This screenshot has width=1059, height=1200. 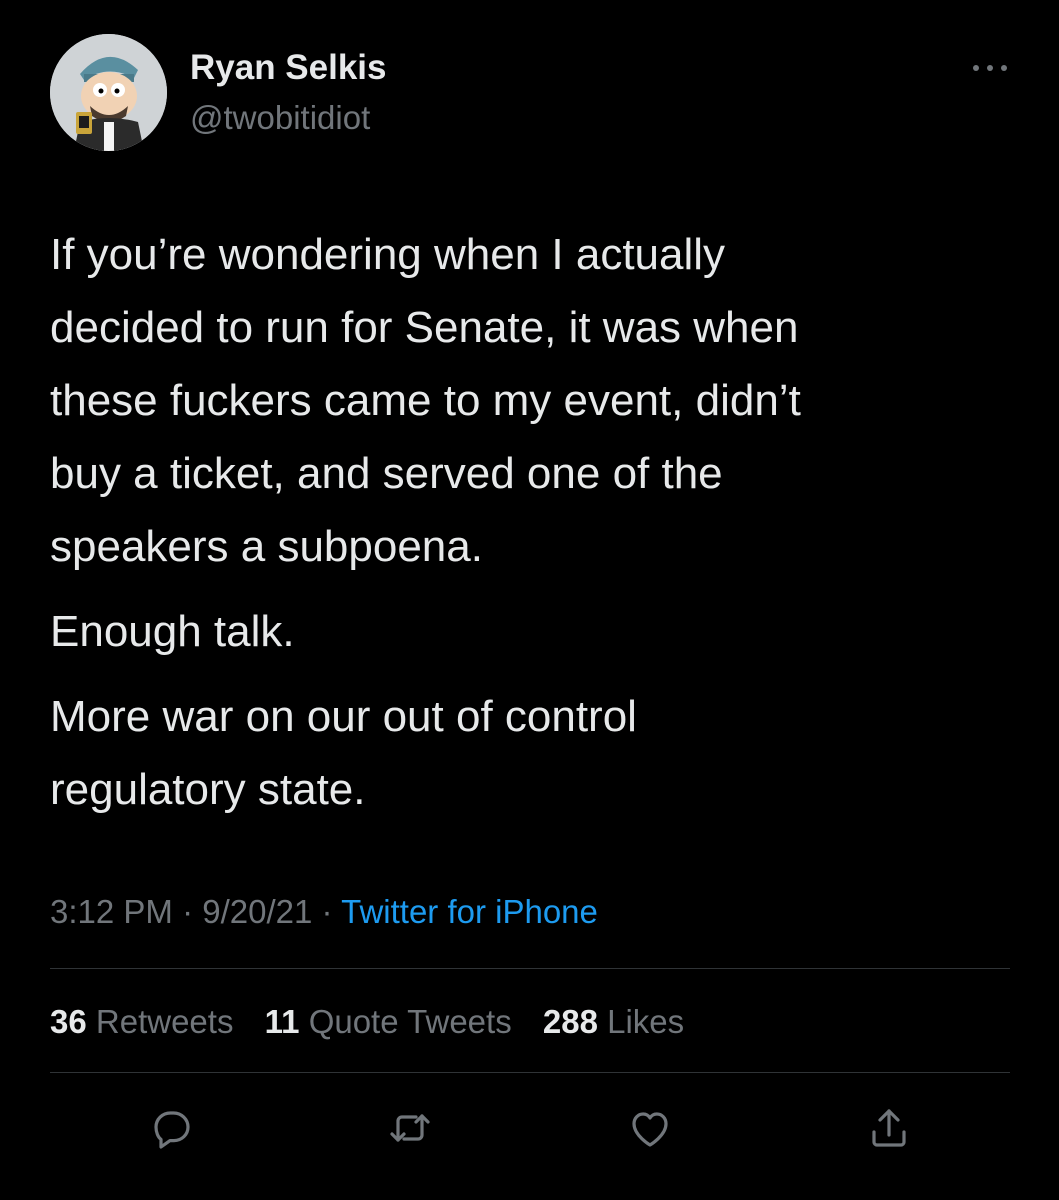 I want to click on retweets-count: 36, so click(x=68, y=1021).